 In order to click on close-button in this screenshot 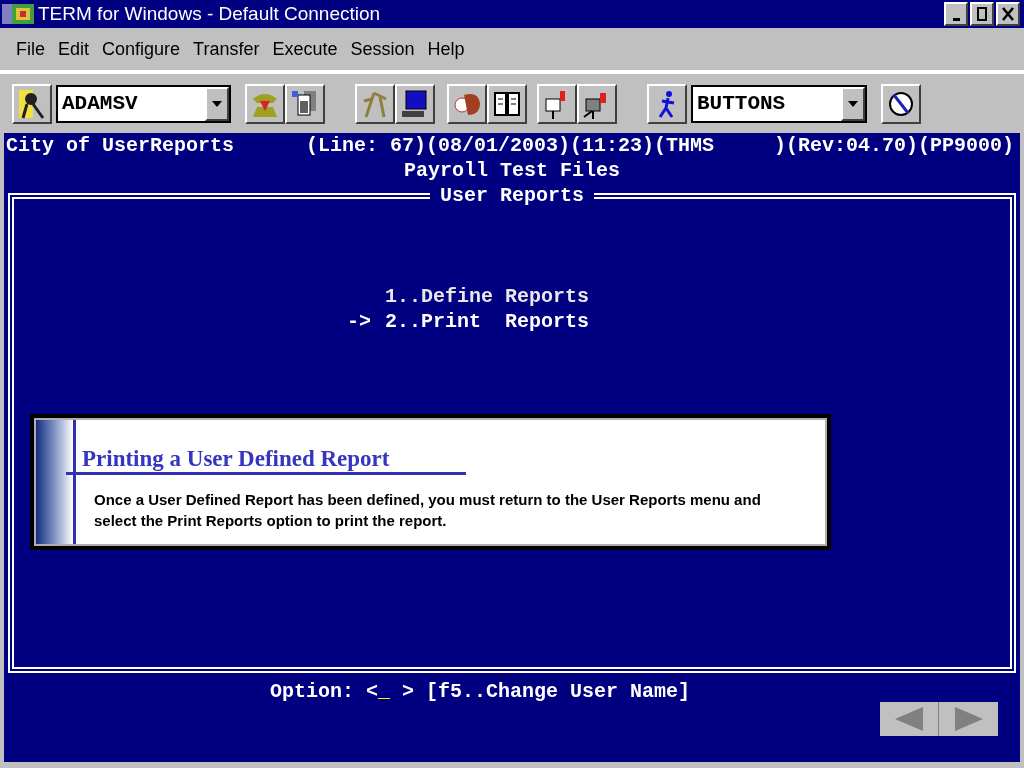, I will do `click(1008, 14)`.